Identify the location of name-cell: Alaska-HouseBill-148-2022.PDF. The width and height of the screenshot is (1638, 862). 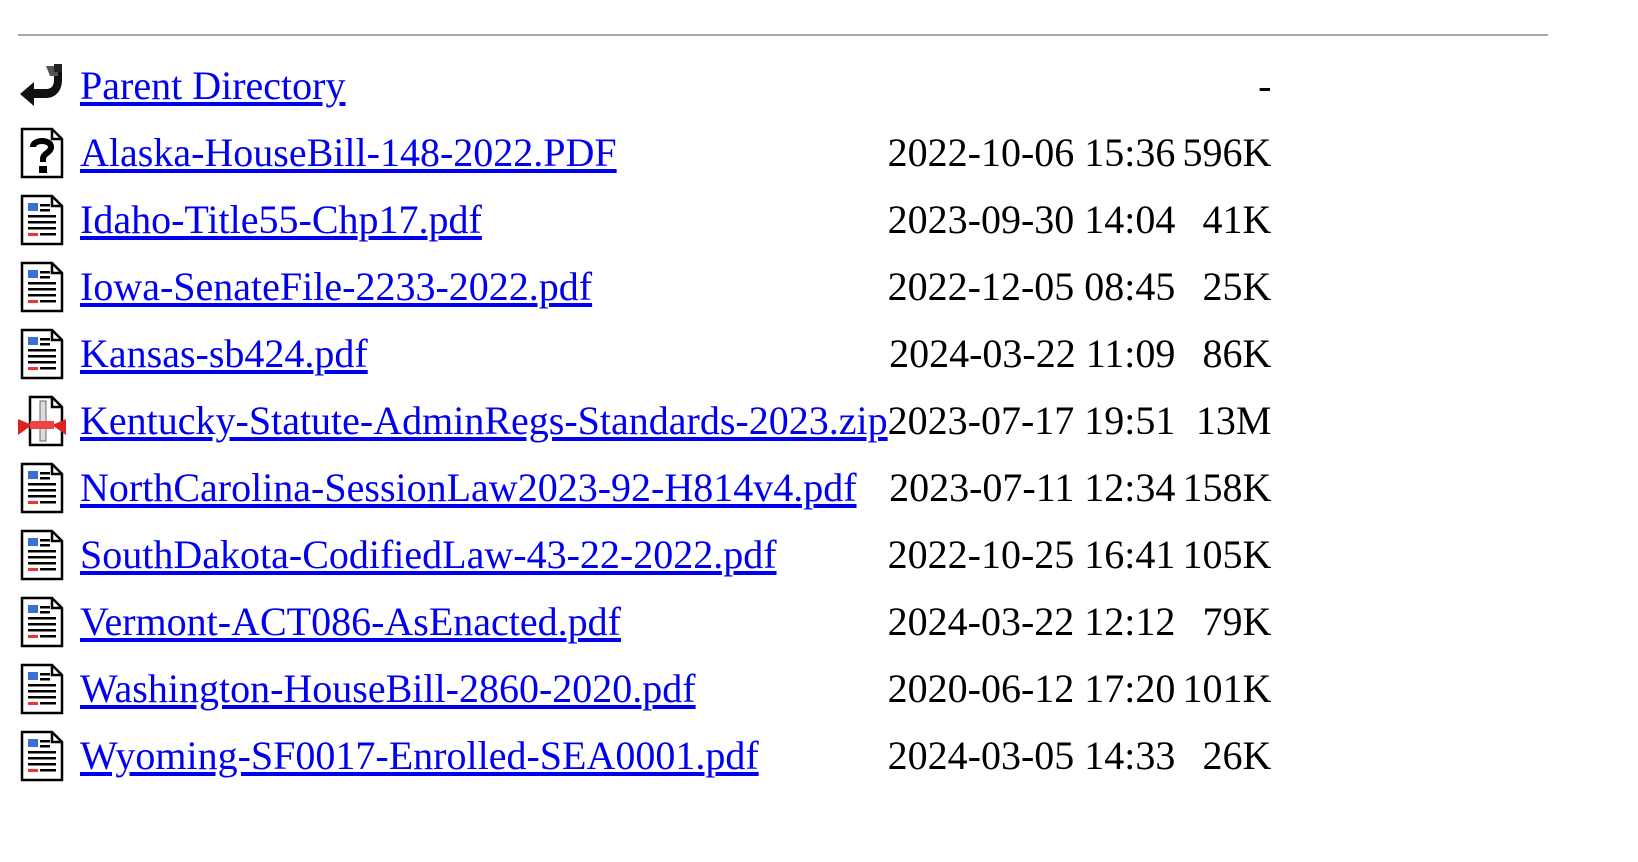
(484, 152).